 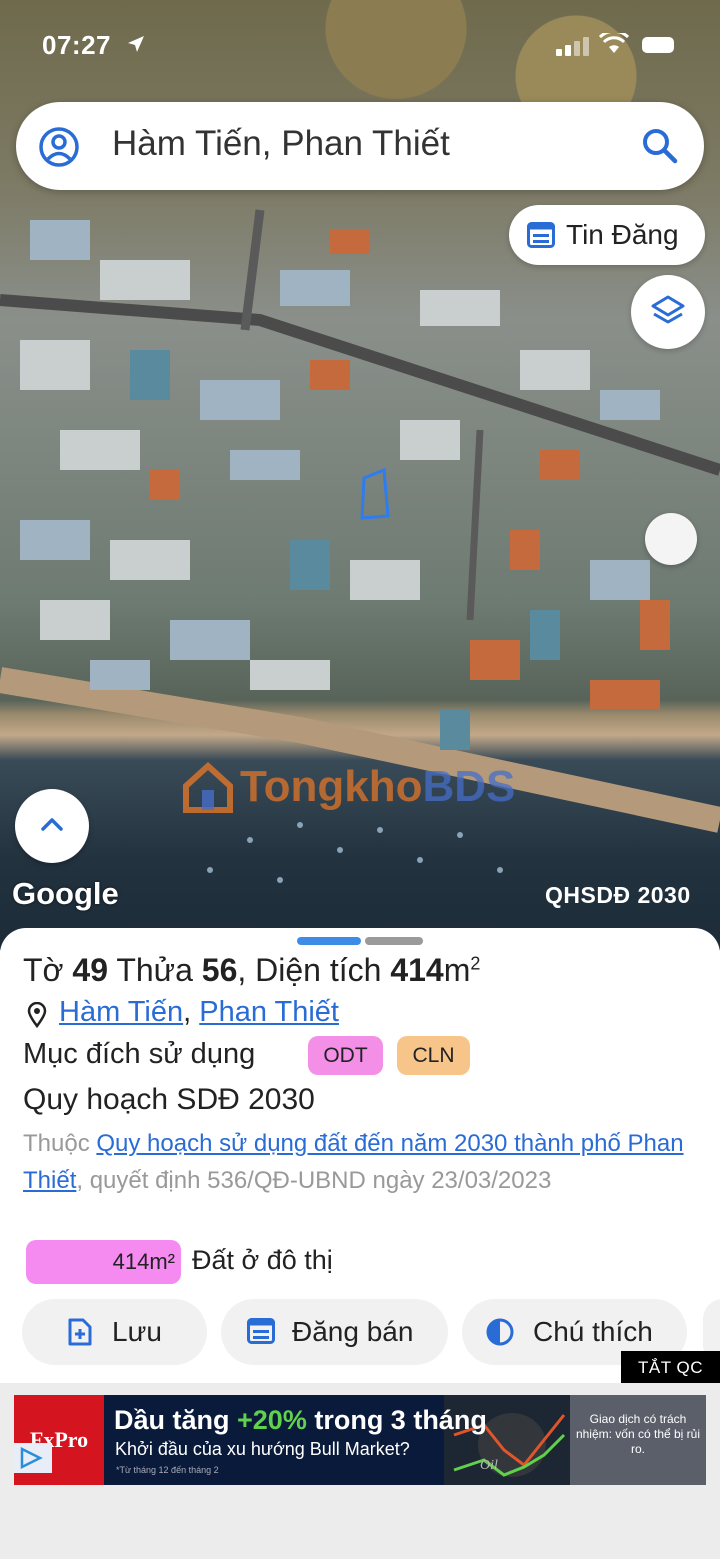 I want to click on city-link: Phan Thiết, so click(x=269, y=1012).